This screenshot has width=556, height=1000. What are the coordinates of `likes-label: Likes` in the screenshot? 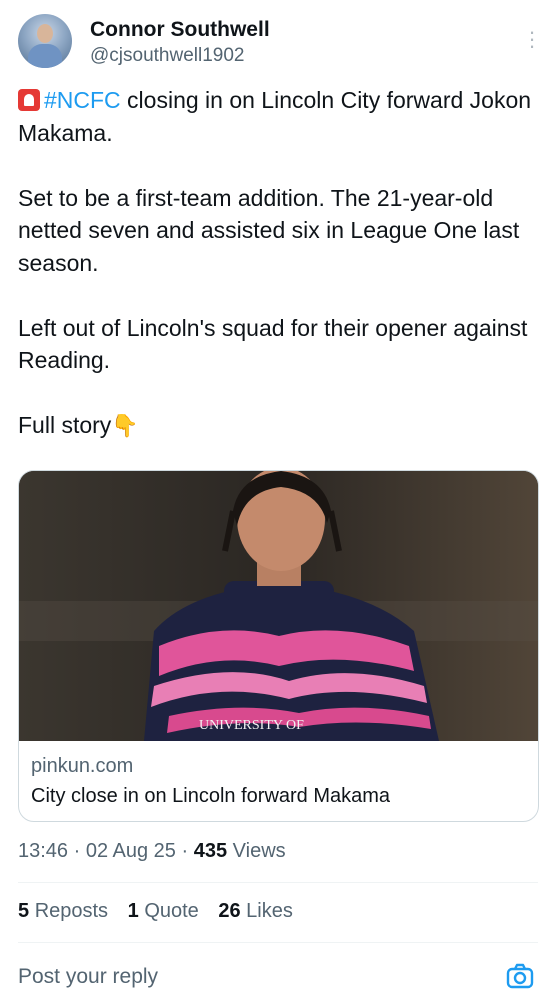 It's located at (269, 911).